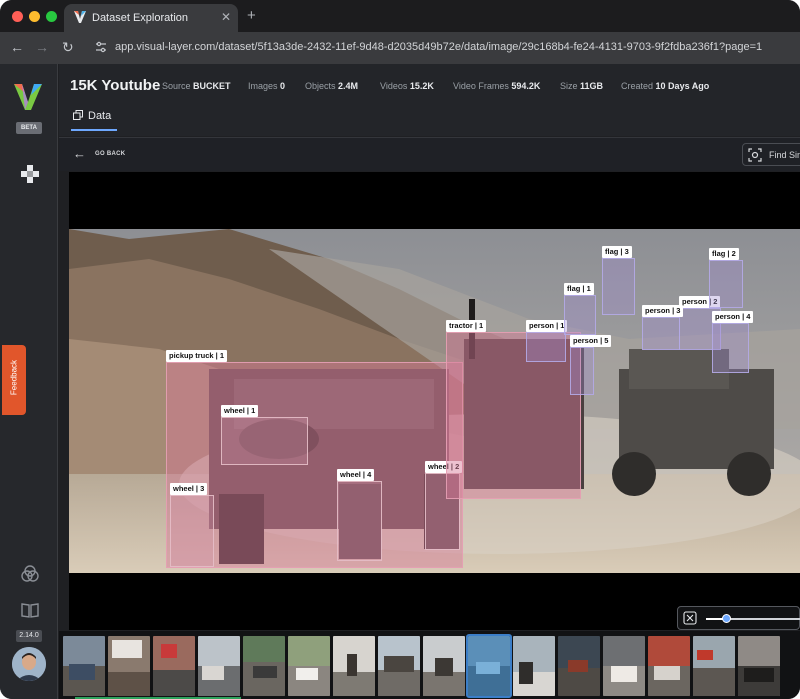  I want to click on meta-size: Size 11GB, so click(582, 86).